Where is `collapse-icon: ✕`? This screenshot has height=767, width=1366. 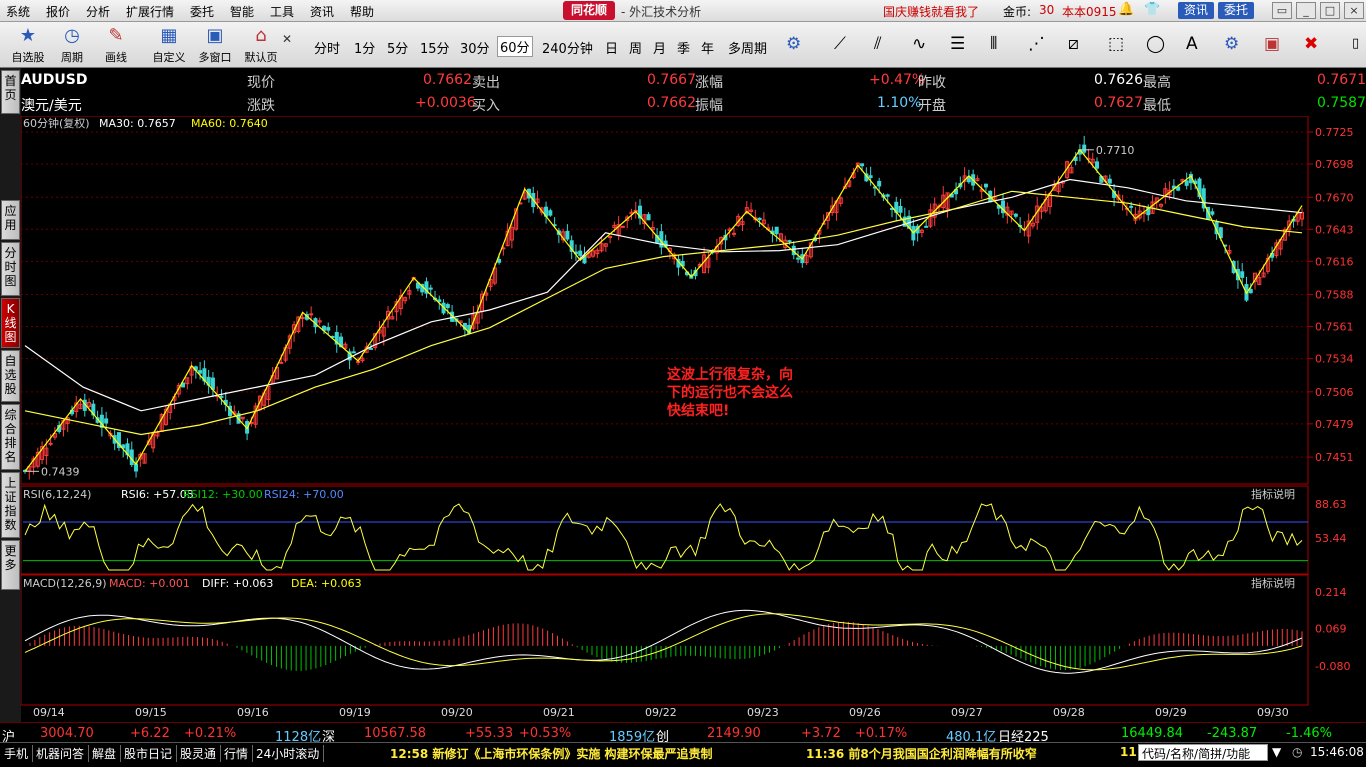 collapse-icon: ✕ is located at coordinates (287, 39).